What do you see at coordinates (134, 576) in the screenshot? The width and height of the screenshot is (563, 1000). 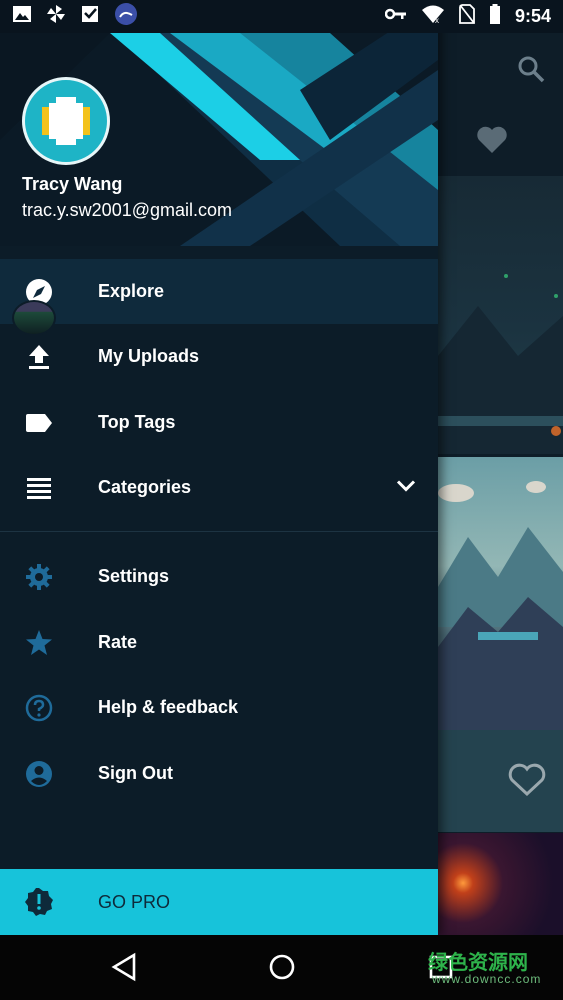 I see `menu-label: Settings` at bounding box center [134, 576].